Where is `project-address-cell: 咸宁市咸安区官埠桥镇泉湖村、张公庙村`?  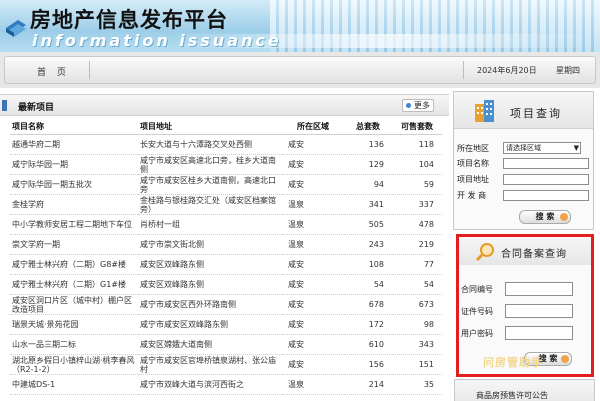 project-address-cell: 咸宁市咸安区官埠桥镇泉湖村、张公庙村 is located at coordinates (210, 364).